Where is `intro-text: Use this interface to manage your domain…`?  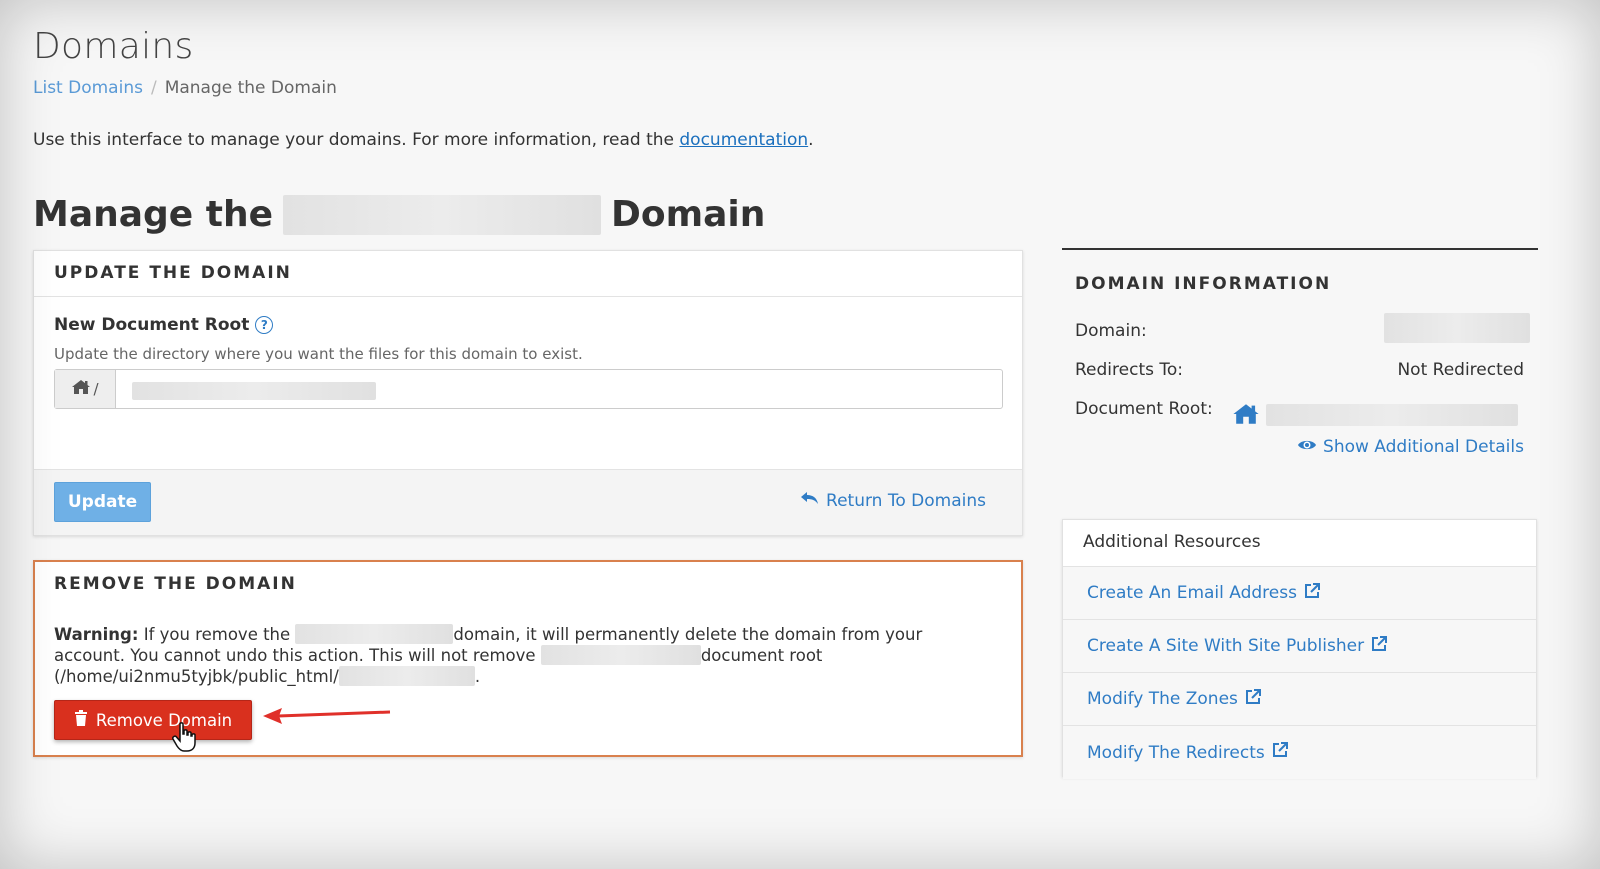
intro-text: Use this interface to manage your domain… is located at coordinates (423, 140).